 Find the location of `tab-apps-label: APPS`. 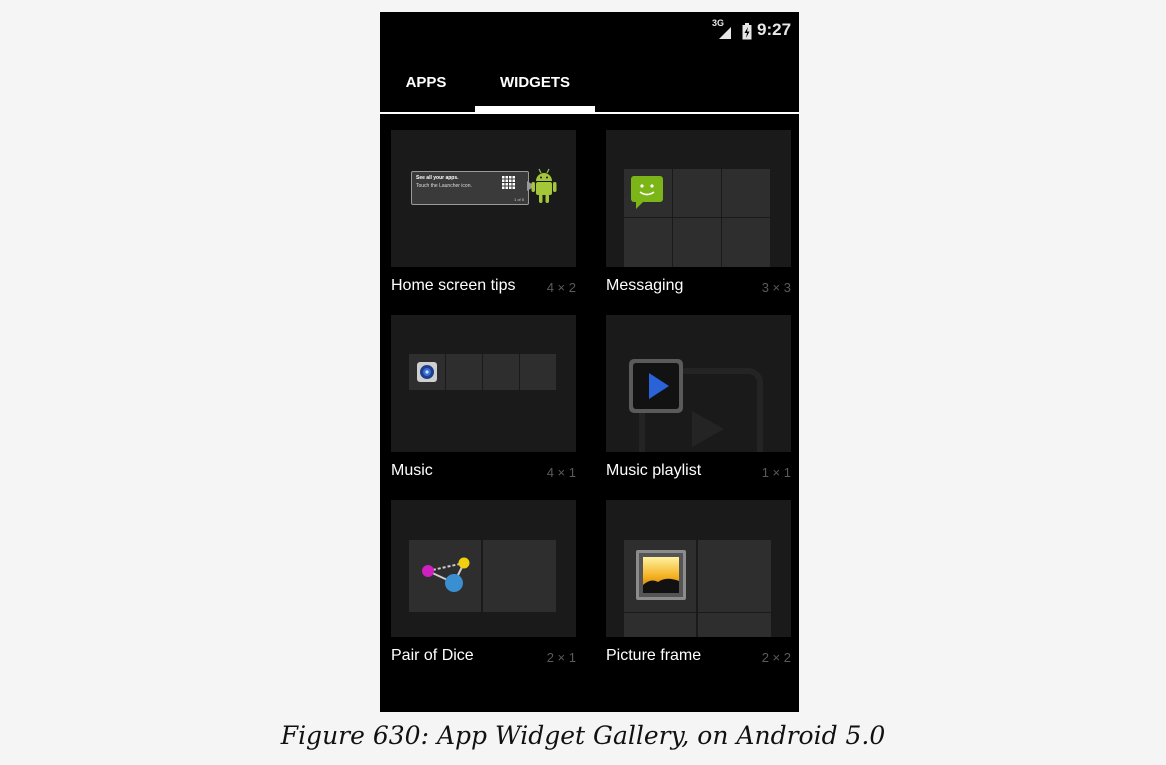

tab-apps-label: APPS is located at coordinates (426, 82).